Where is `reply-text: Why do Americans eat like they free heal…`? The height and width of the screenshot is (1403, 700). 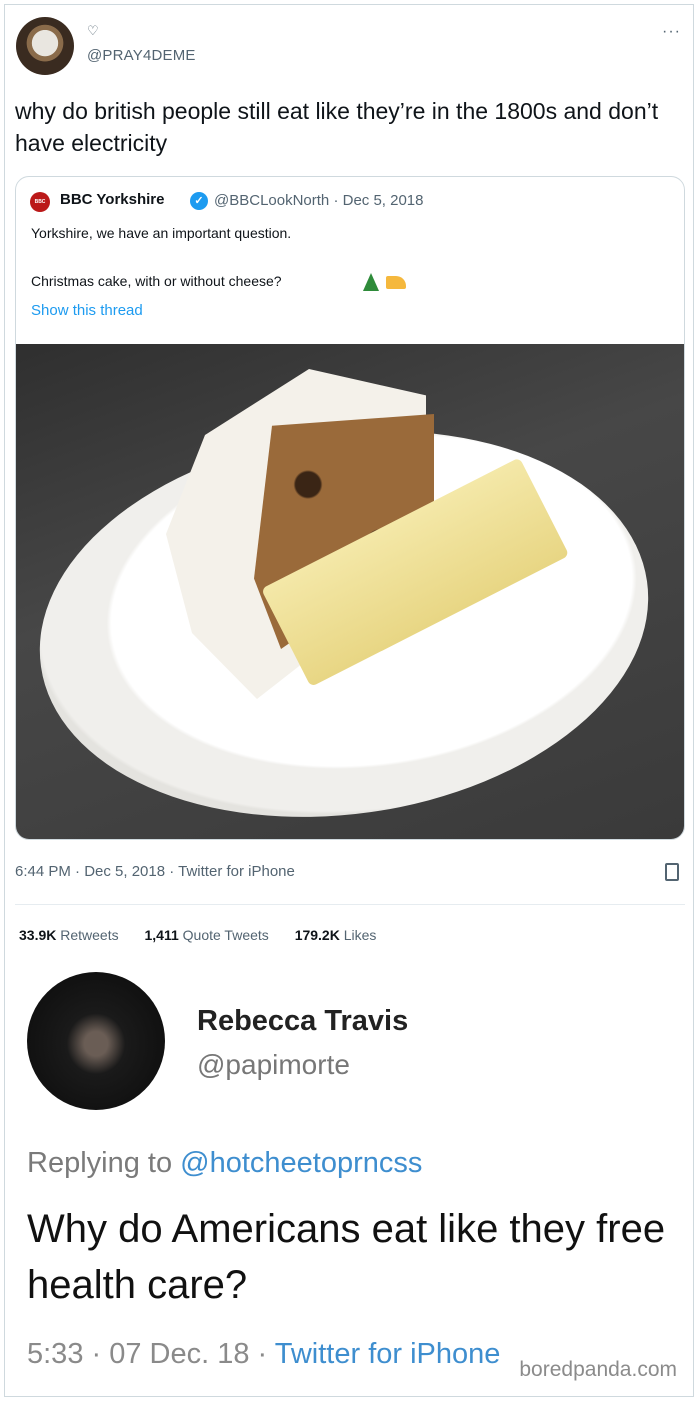
reply-text: Why do Americans eat like they free heal… is located at coordinates (346, 1257).